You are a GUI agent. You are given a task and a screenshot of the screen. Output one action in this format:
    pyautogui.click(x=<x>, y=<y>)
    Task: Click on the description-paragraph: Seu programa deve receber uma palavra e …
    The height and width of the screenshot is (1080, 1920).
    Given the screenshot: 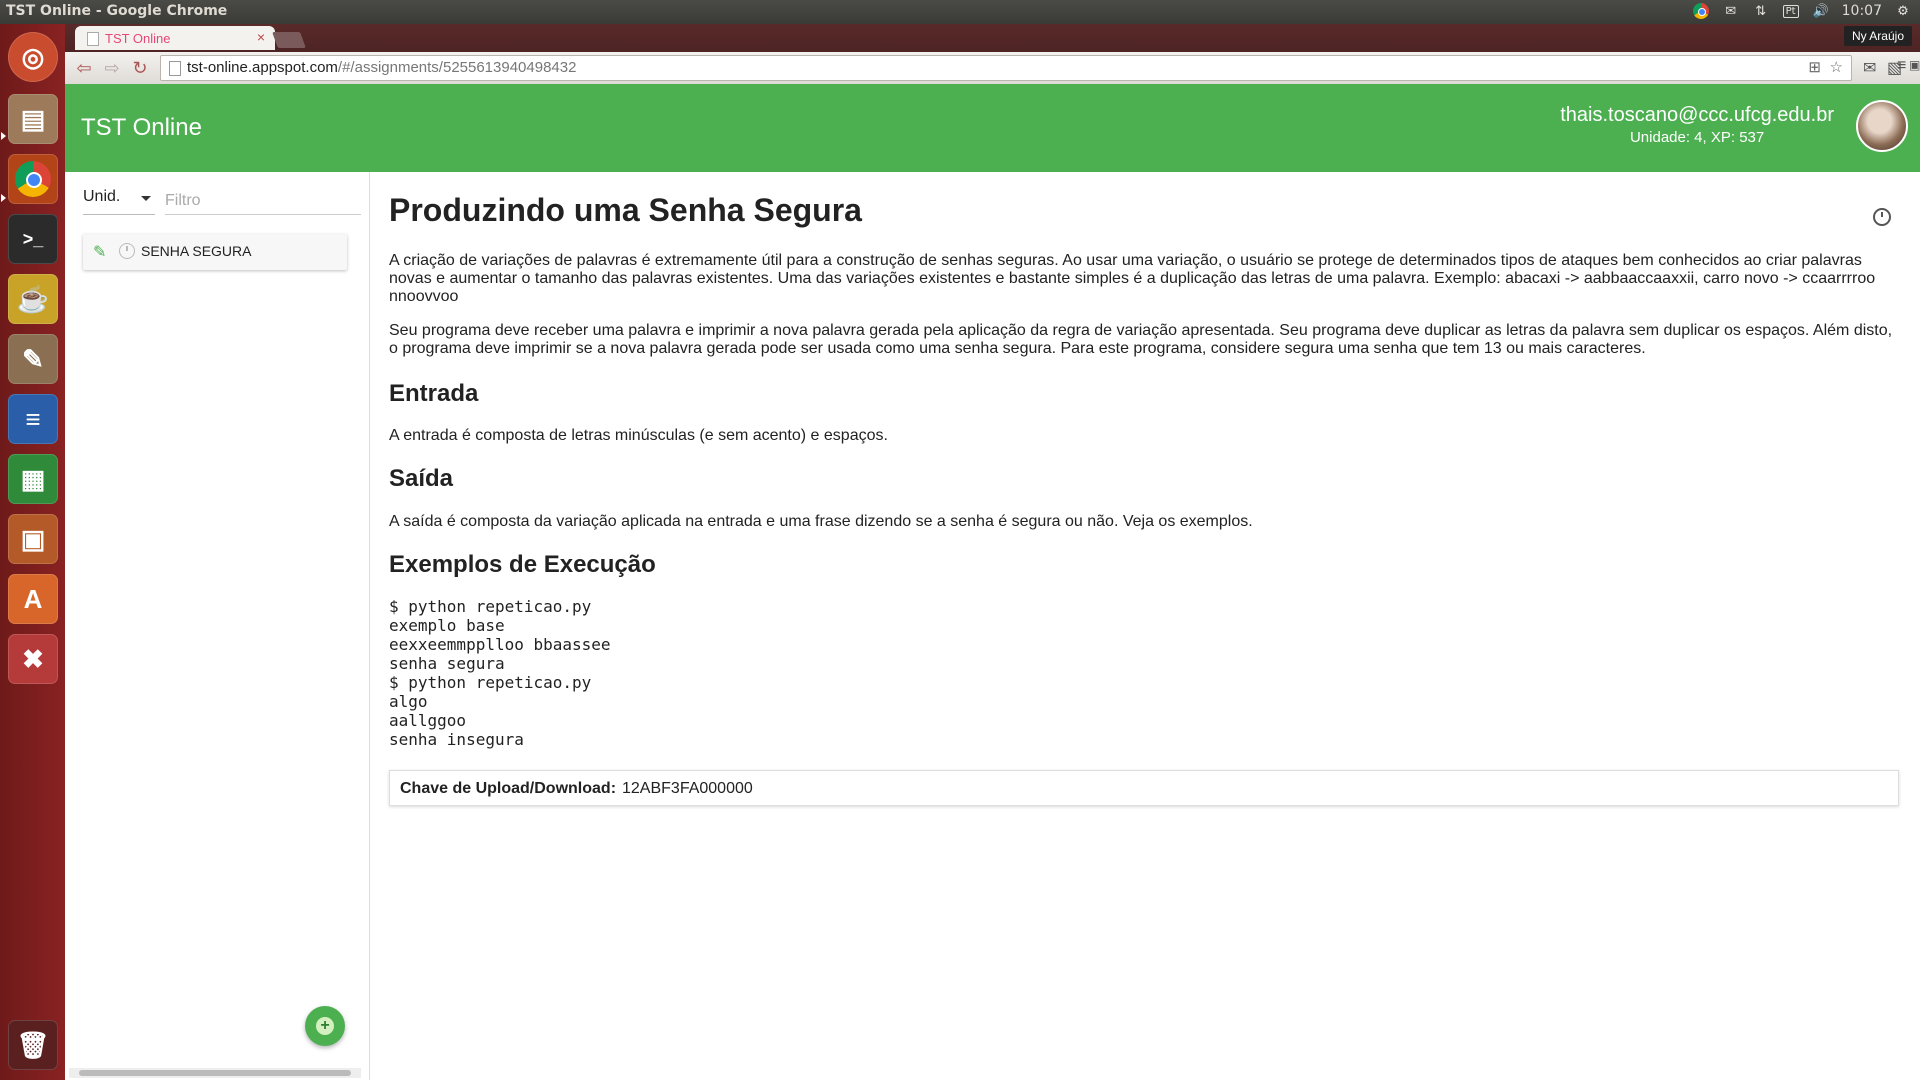 What is the action you would take?
    pyautogui.click(x=1141, y=339)
    